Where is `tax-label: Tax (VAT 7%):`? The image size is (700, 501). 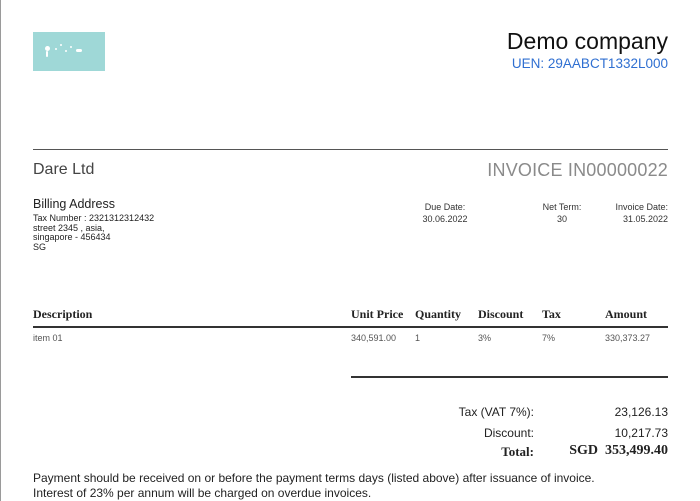
tax-label: Tax (VAT 7%): is located at coordinates (496, 412).